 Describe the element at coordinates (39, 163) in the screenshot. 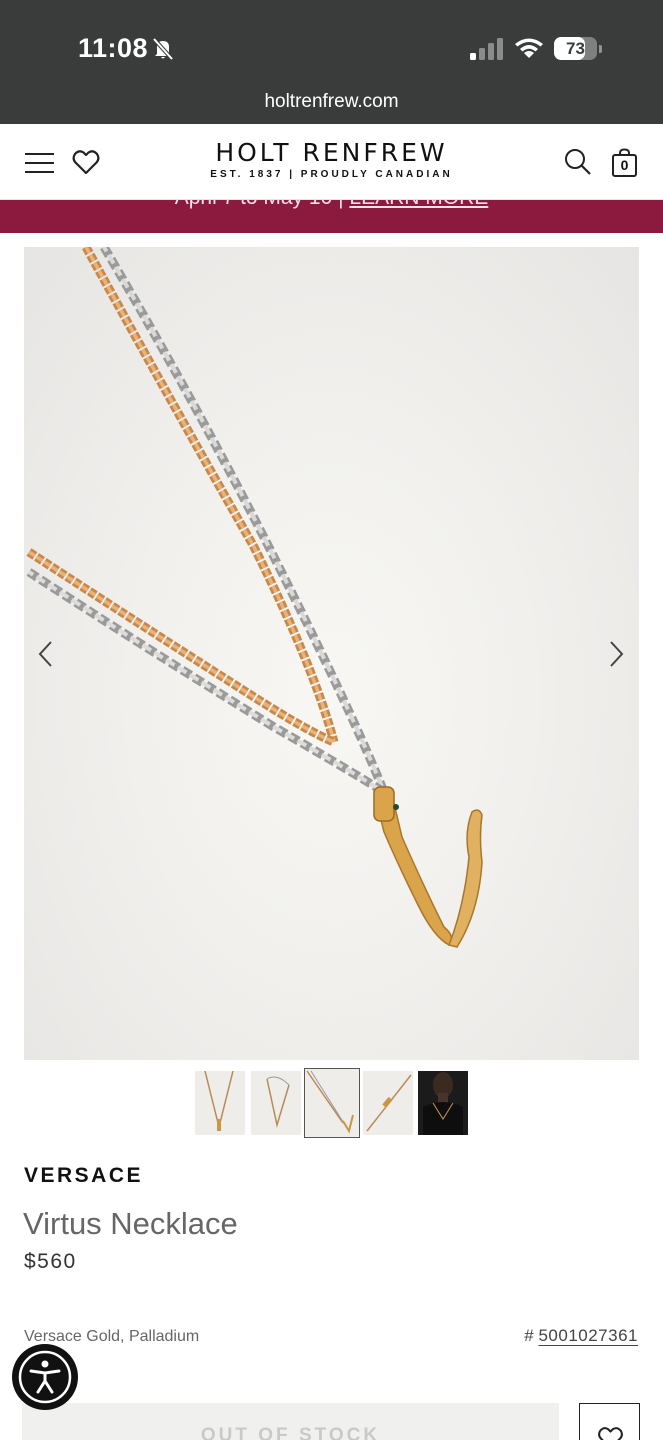

I see `hamburger-menu-icon` at that location.